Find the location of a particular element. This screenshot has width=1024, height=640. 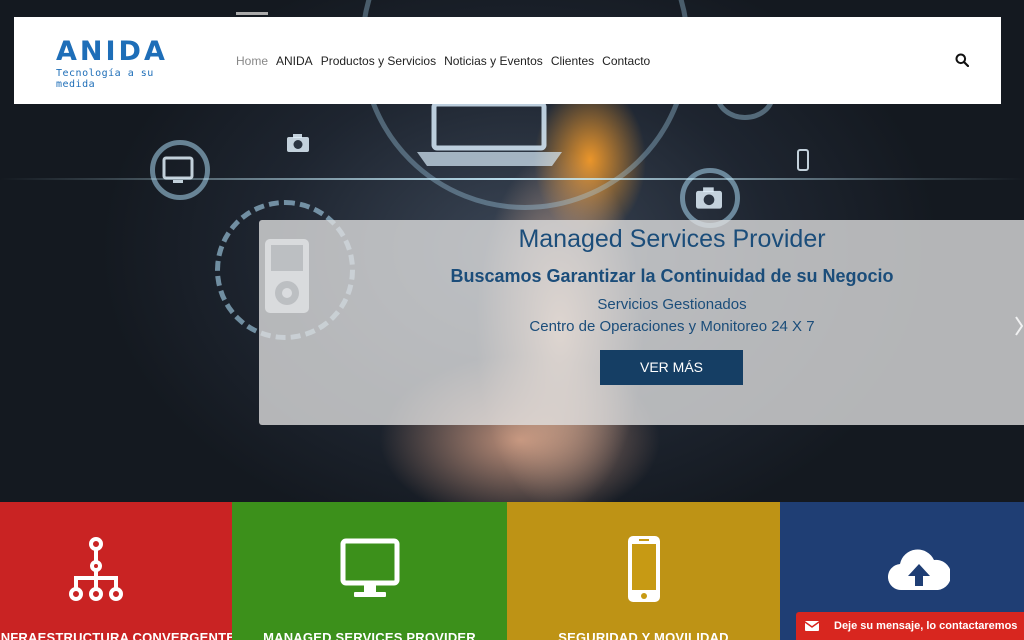

tile-seguridad-movilidad: SEGURIDAD Y MOVILIDAD is located at coordinates (643, 571).